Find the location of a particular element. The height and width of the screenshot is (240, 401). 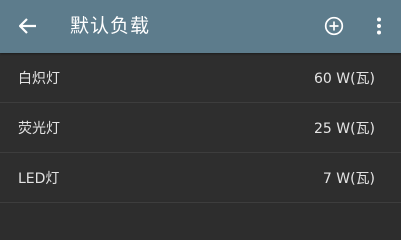

load-name: LED灯 is located at coordinates (39, 178).